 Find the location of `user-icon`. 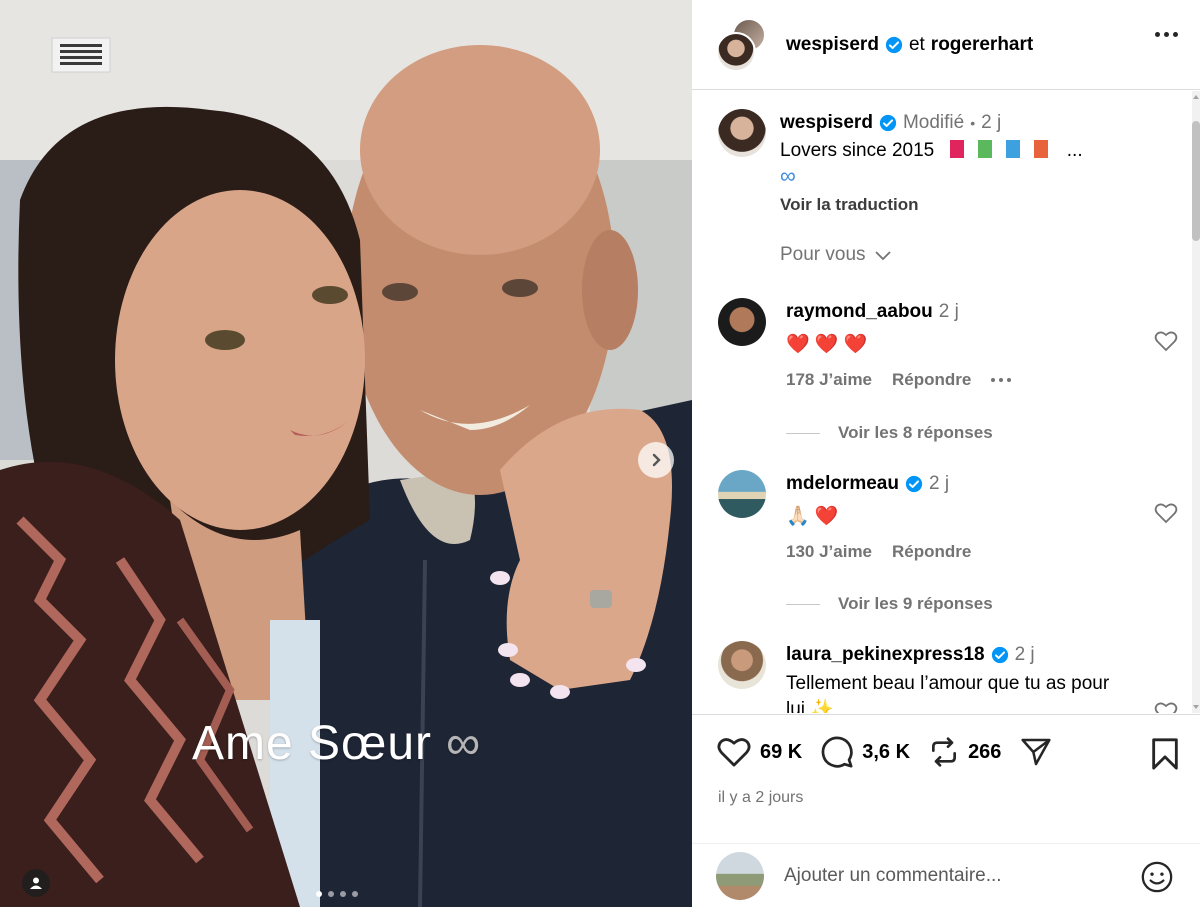

user-icon is located at coordinates (36, 883).